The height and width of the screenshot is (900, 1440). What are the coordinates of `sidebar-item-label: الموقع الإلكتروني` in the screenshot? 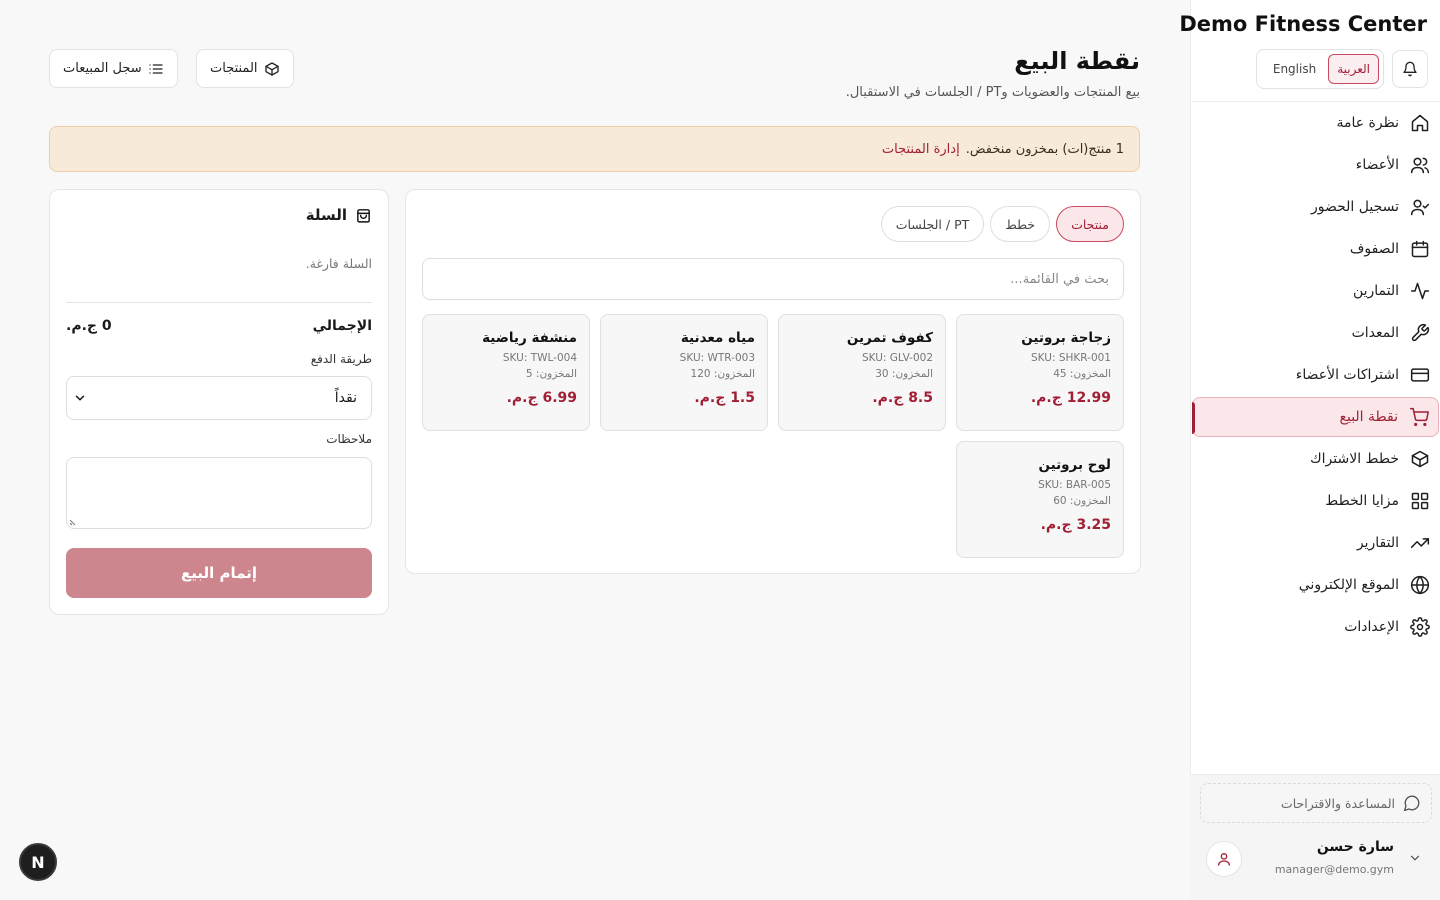 It's located at (1348, 585).